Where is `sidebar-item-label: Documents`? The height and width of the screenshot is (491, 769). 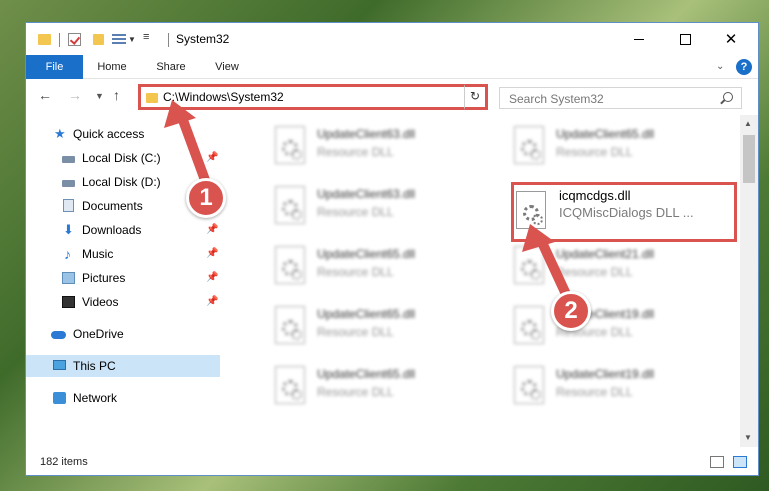 sidebar-item-label: Documents is located at coordinates (112, 206).